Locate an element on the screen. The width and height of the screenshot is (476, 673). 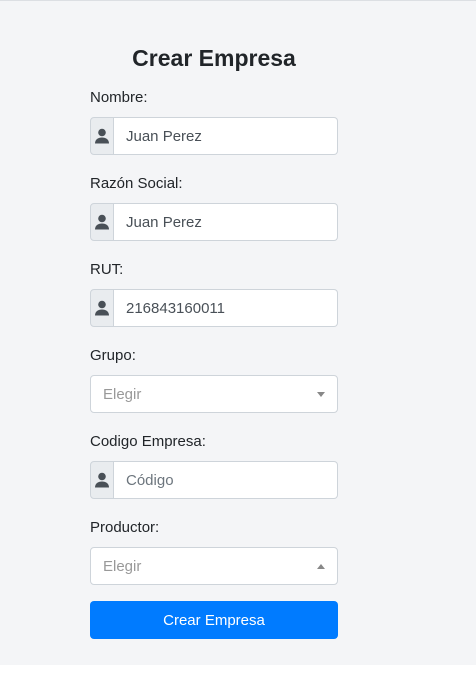
razon-social-label: Razón Social: is located at coordinates (136, 183).